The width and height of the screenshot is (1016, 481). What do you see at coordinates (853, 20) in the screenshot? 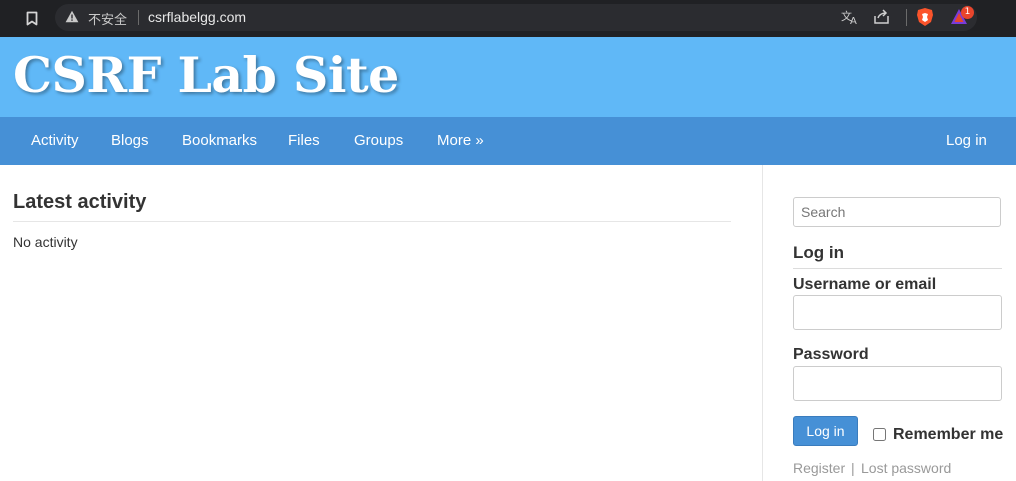
I see `svg-text: A` at bounding box center [853, 20].